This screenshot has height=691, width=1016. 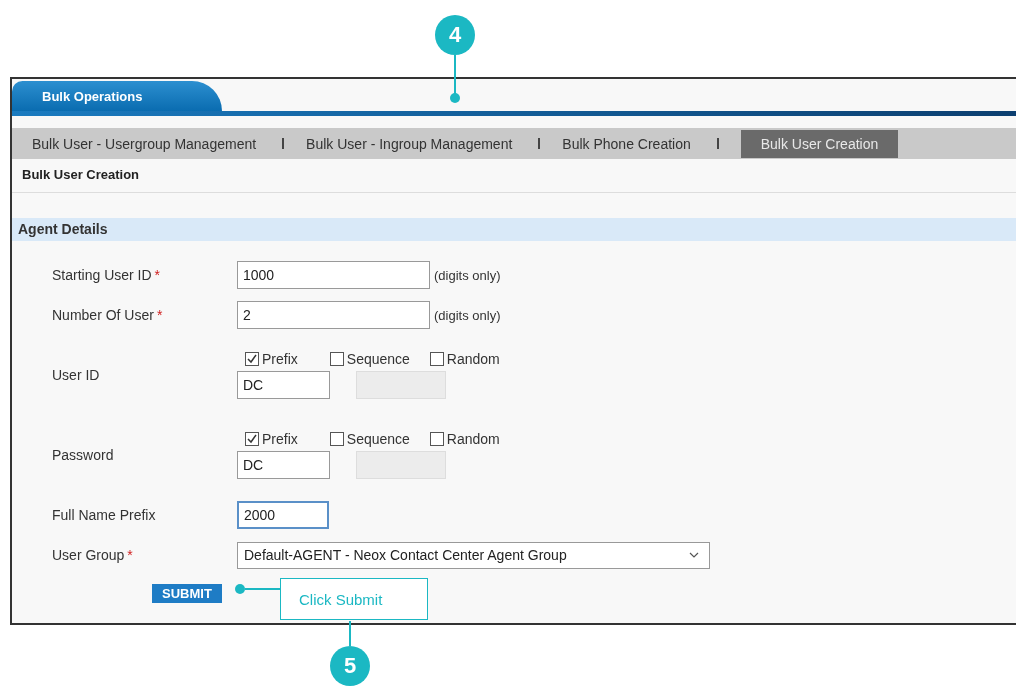 I want to click on field-label: Full Name Prefix, so click(x=104, y=515).